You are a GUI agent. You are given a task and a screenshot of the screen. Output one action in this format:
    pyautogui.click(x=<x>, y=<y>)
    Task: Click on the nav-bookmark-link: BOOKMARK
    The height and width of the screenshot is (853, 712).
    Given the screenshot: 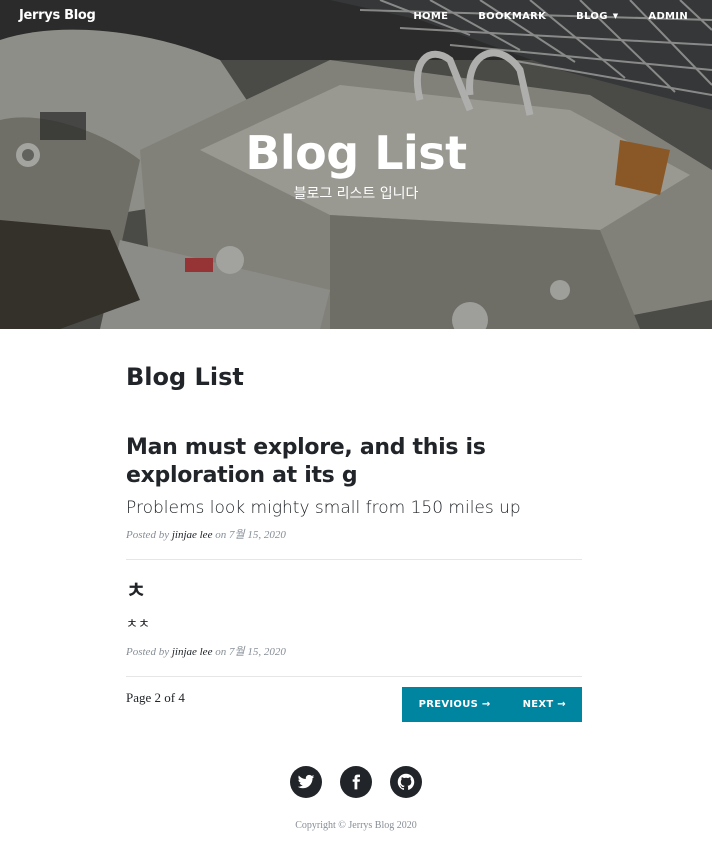 What is the action you would take?
    pyautogui.click(x=512, y=16)
    